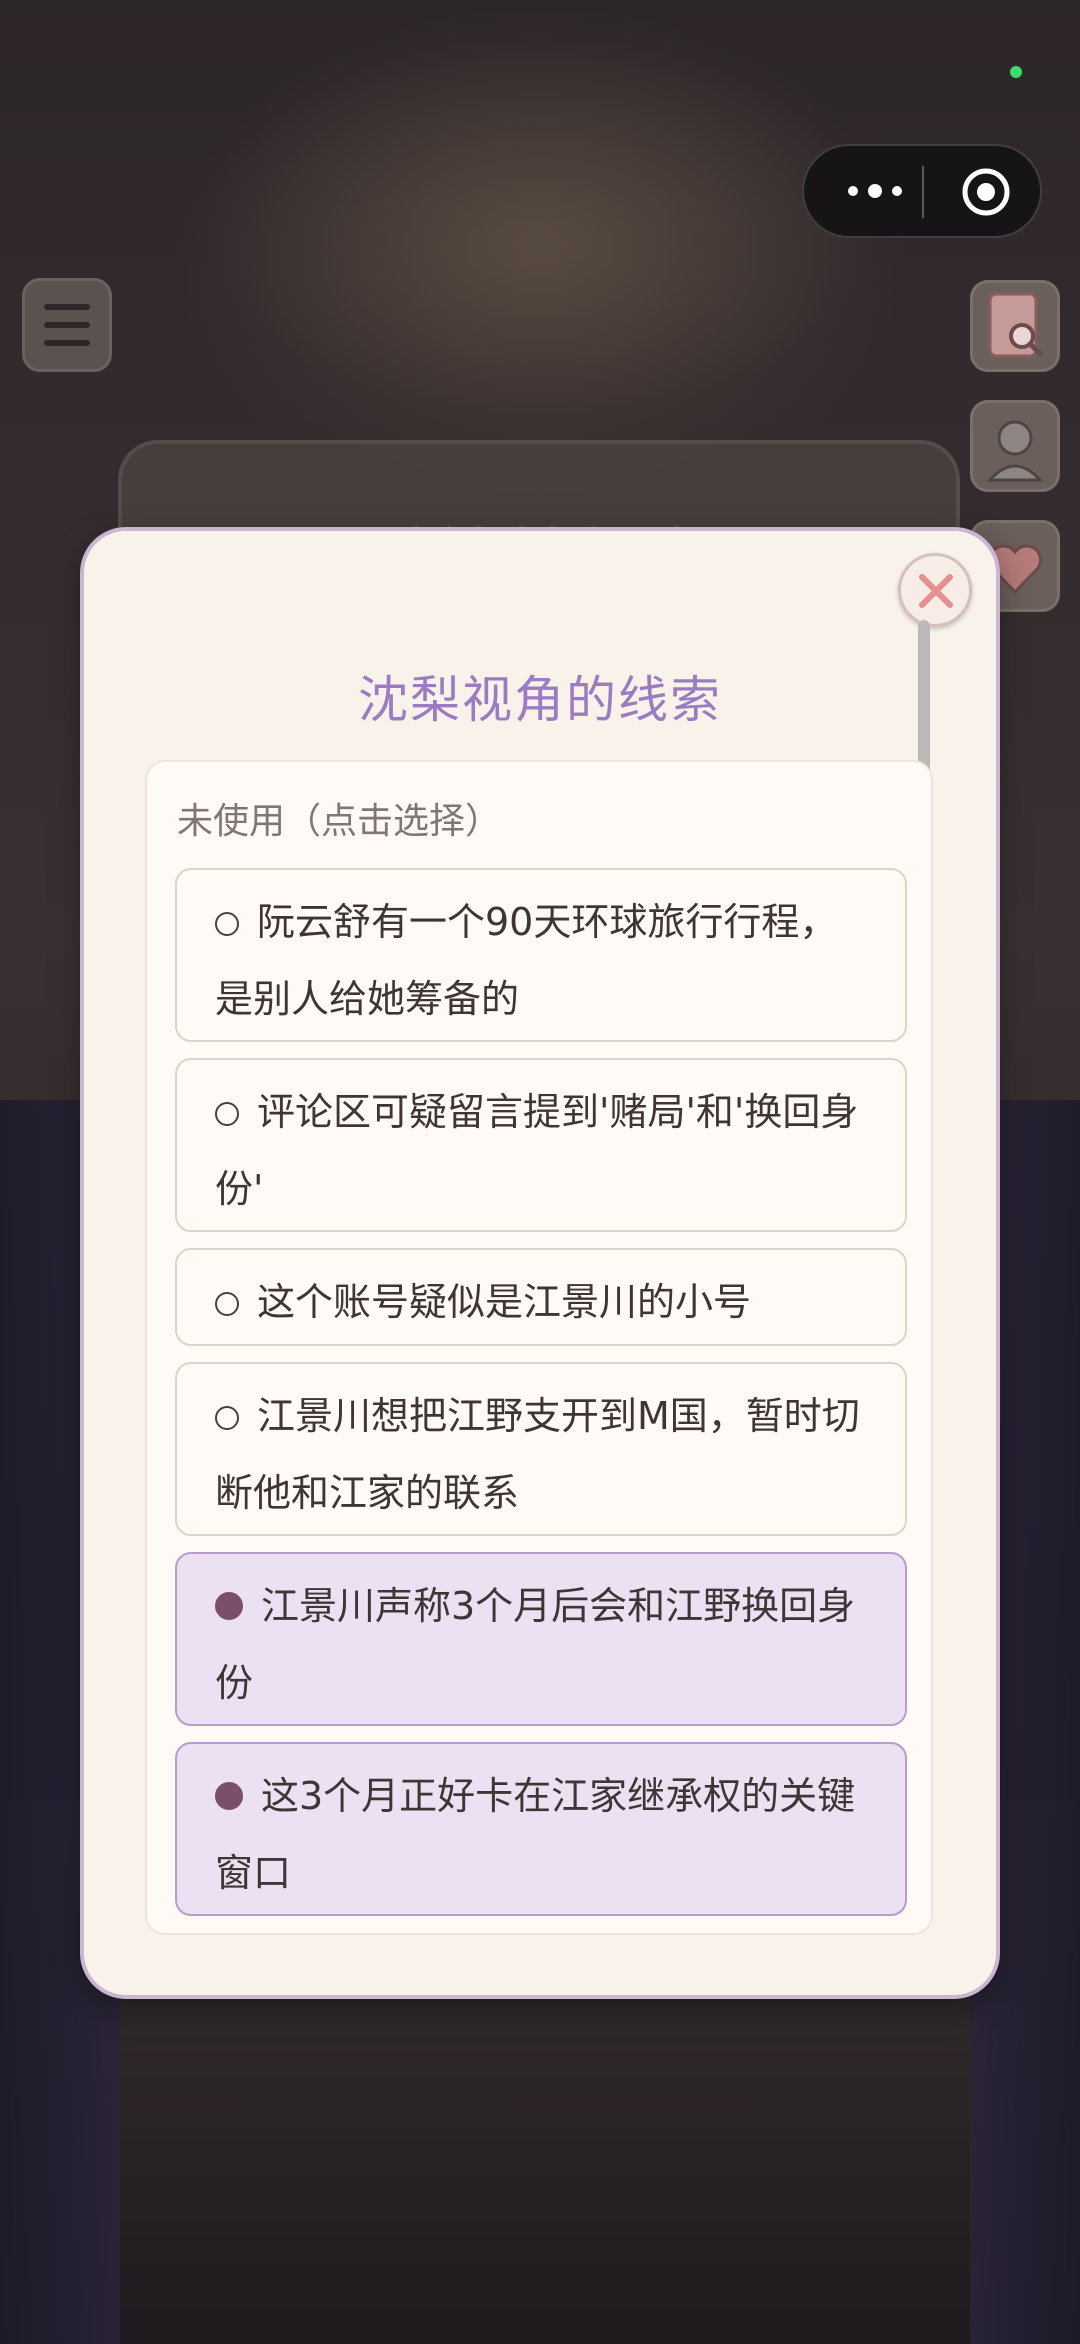 This screenshot has height=2344, width=1080. Describe the element at coordinates (535, 1644) in the screenshot. I see `clue-text: 江景川声称3个月后会和江野换回身份` at that location.